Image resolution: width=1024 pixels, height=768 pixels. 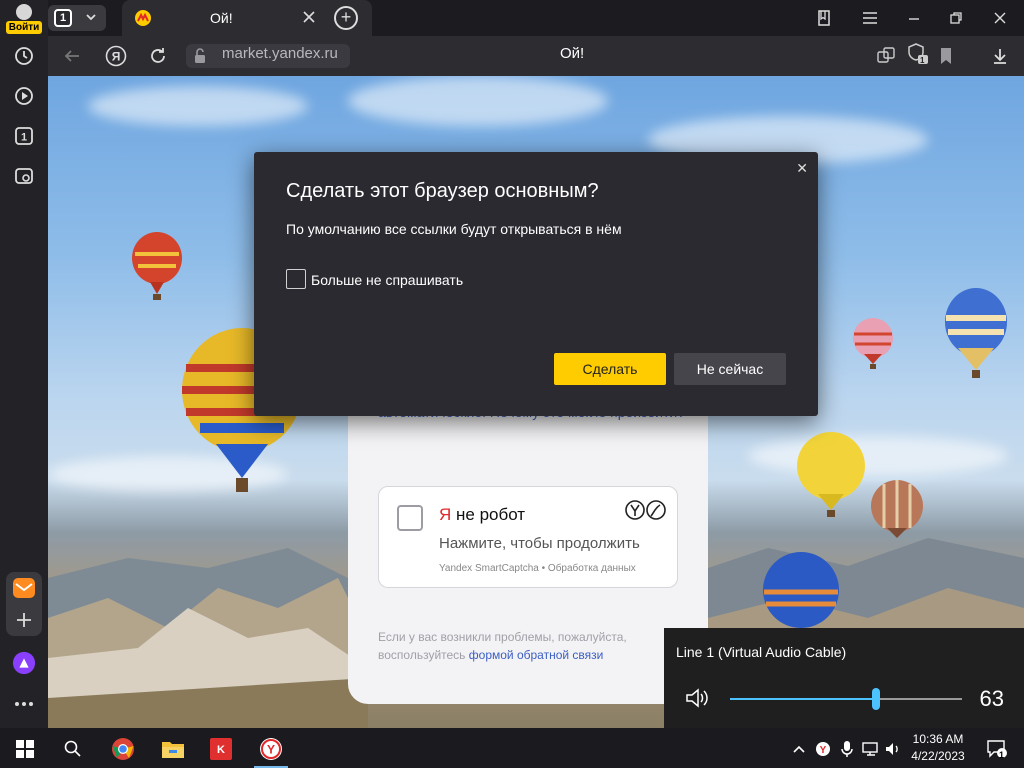 What do you see at coordinates (539, 543) in the screenshot?
I see `captcha-subtitle: Нажмите, чтобы продолжить` at bounding box center [539, 543].